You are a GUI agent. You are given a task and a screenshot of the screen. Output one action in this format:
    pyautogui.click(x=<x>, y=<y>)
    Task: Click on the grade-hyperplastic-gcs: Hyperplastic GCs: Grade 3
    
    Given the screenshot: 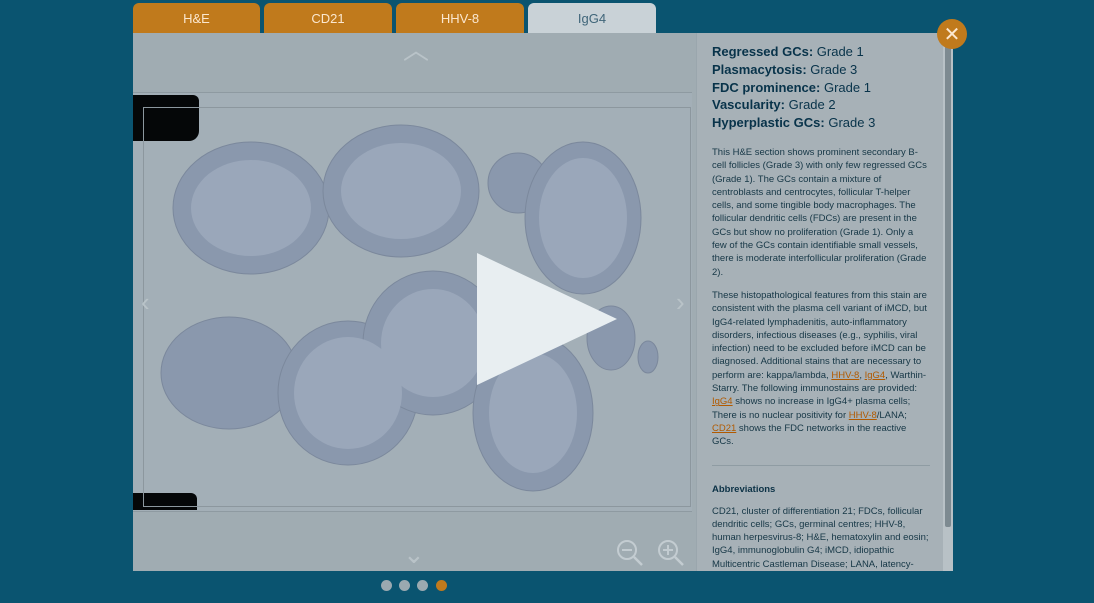 What is the action you would take?
    pyautogui.click(x=821, y=123)
    